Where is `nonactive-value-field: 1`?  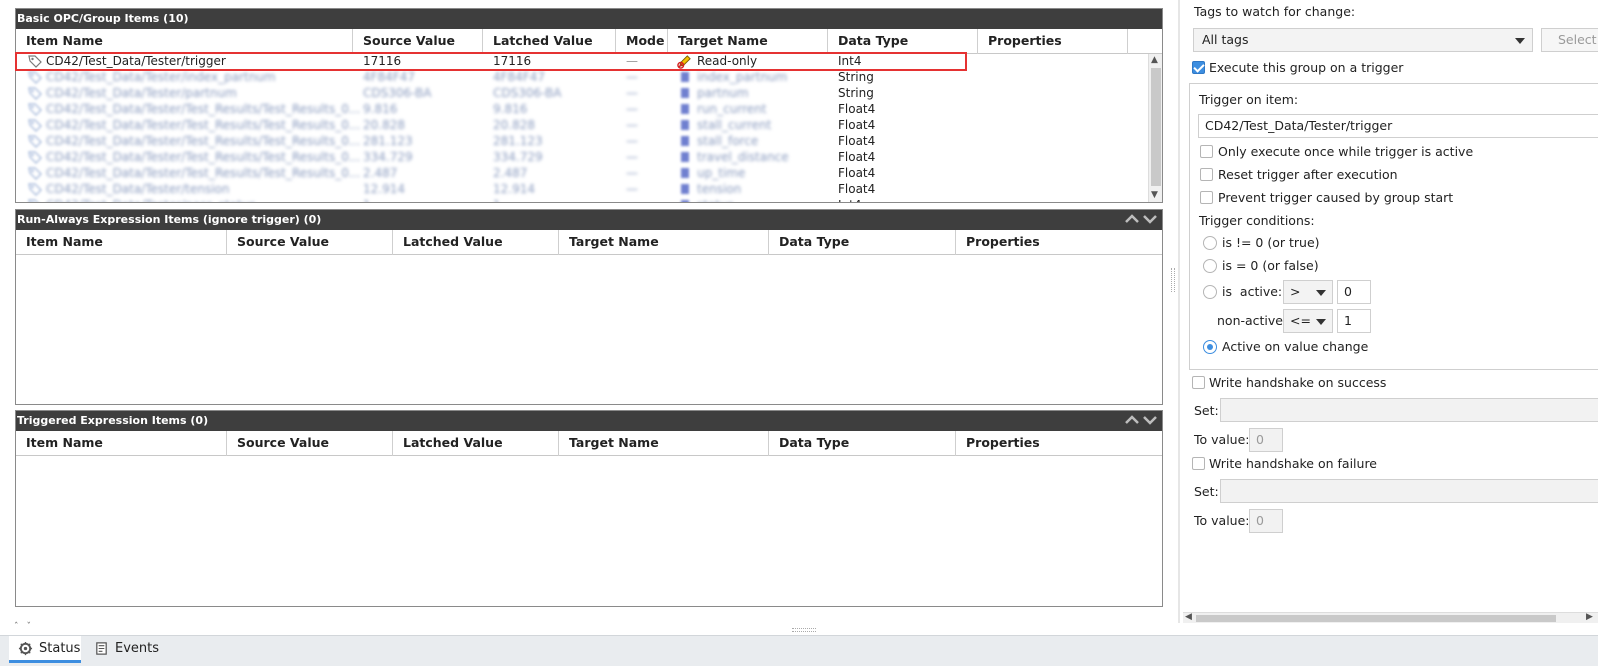 nonactive-value-field: 1 is located at coordinates (1354, 321).